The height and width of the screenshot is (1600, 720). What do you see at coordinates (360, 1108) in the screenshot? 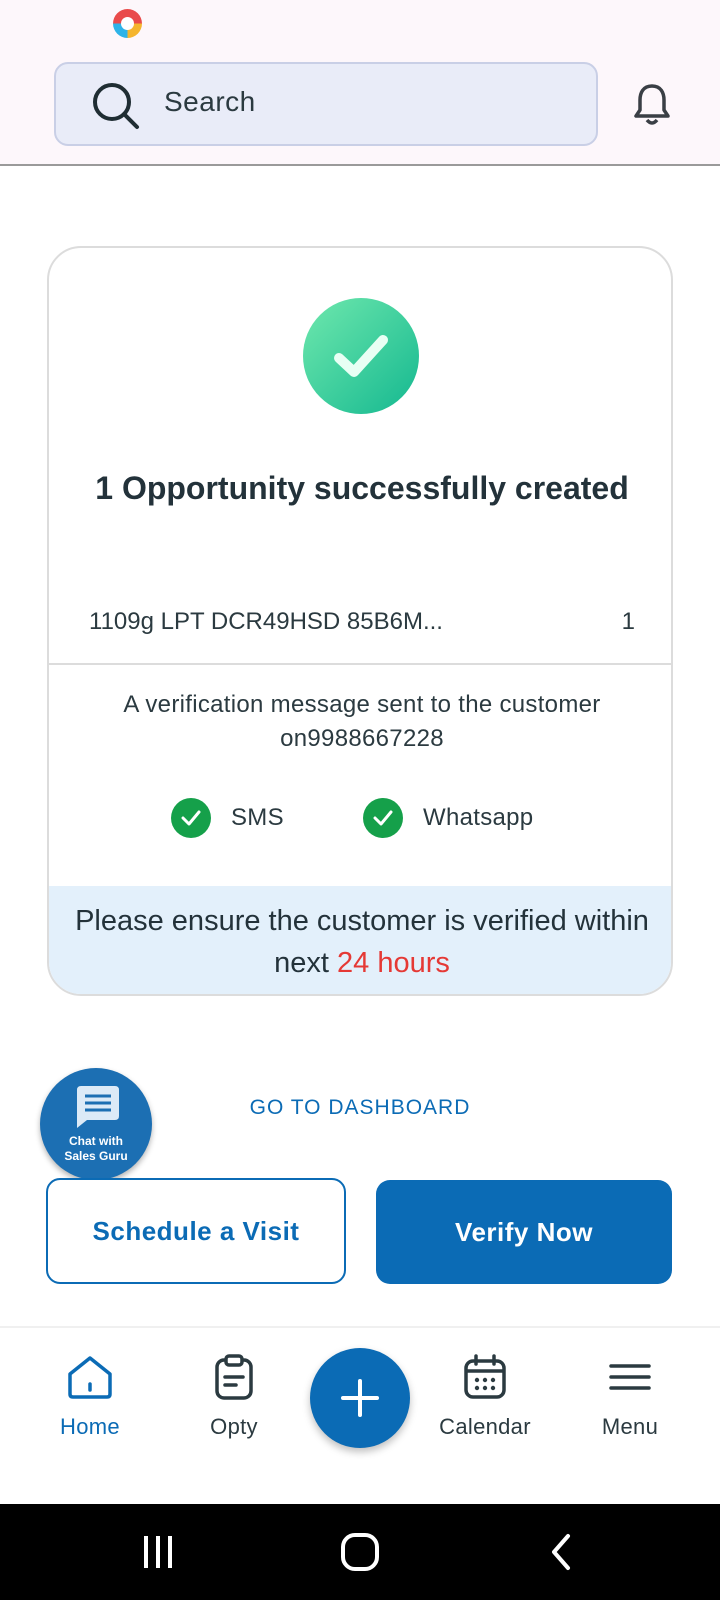
I see `go-to-dashboard-link: GO TO DASHBOARD` at bounding box center [360, 1108].